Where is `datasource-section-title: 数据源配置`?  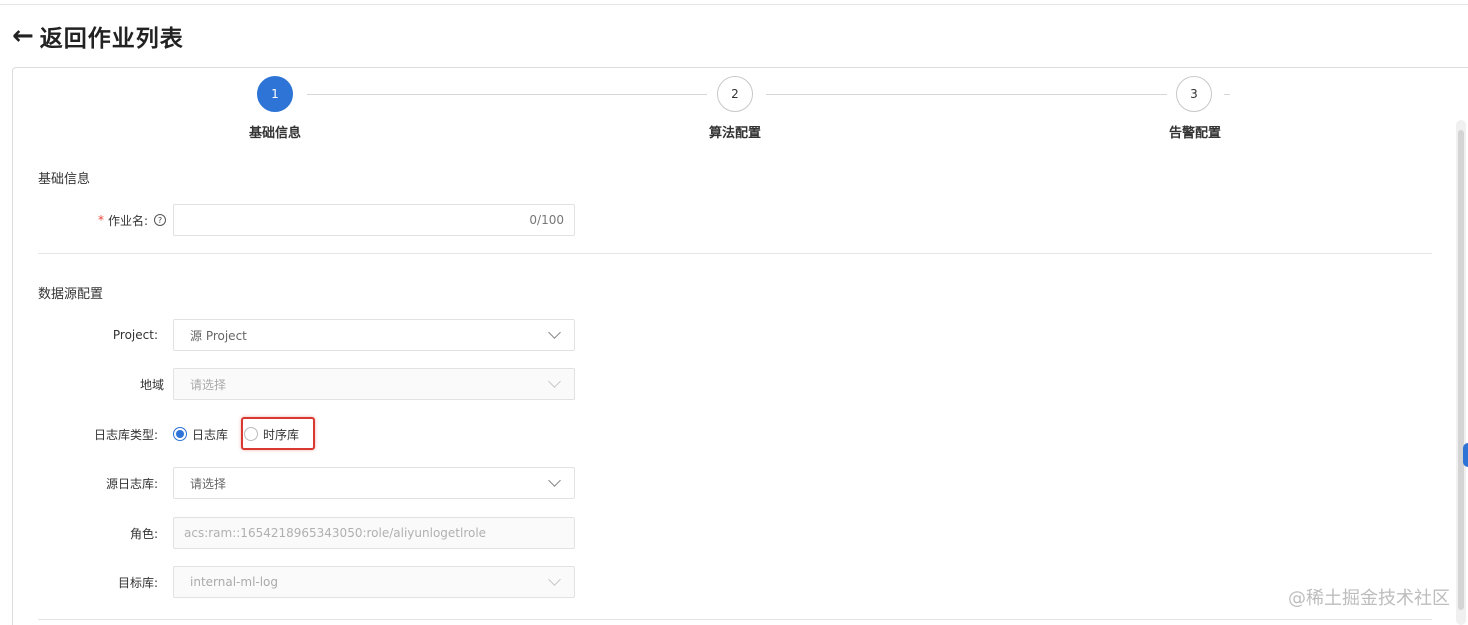 datasource-section-title: 数据源配置 is located at coordinates (71, 294).